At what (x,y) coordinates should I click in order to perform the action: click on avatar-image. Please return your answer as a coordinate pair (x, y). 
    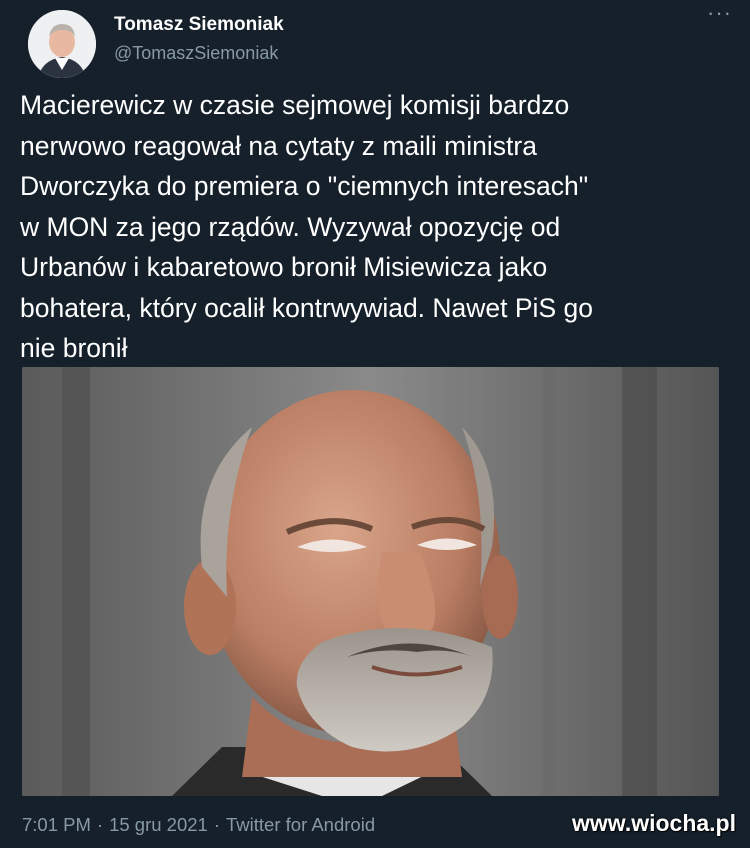
    Looking at the image, I should click on (62, 44).